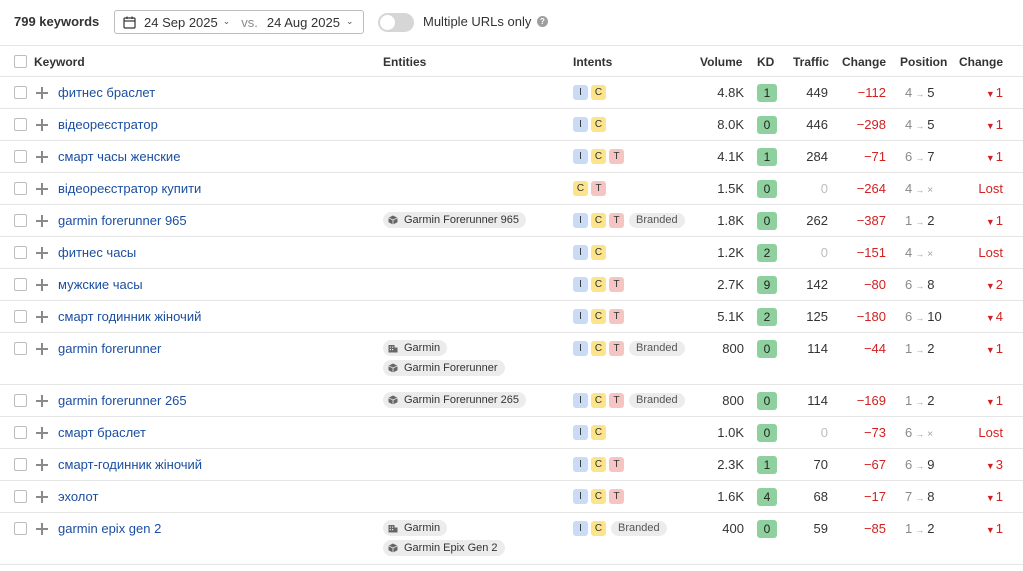  What do you see at coordinates (461, 220) in the screenshot?
I see `entity-label: Garmin Forerunner 965` at bounding box center [461, 220].